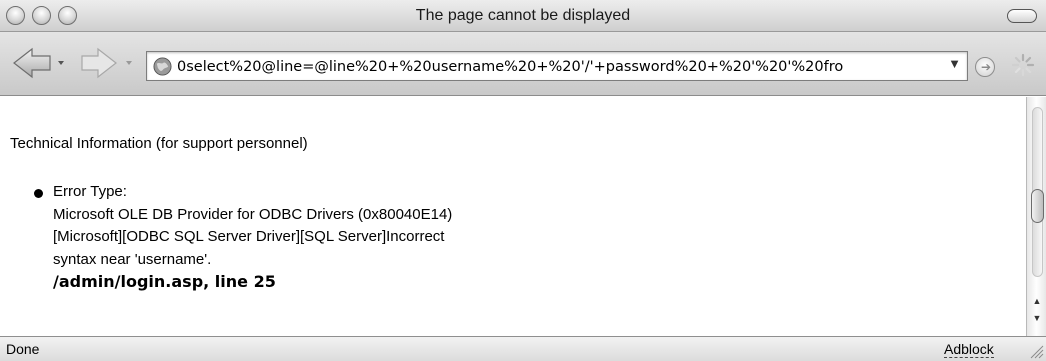 Image resolution: width=1046 pixels, height=361 pixels. What do you see at coordinates (1037, 301) in the screenshot?
I see `scroll-up-arrow-icon: ▲` at bounding box center [1037, 301].